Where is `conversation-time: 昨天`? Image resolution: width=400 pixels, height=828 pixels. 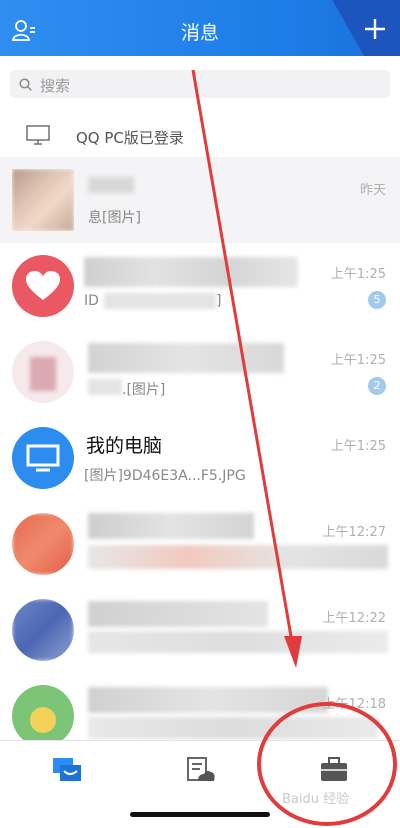 conversation-time: 昨天 is located at coordinates (372, 190).